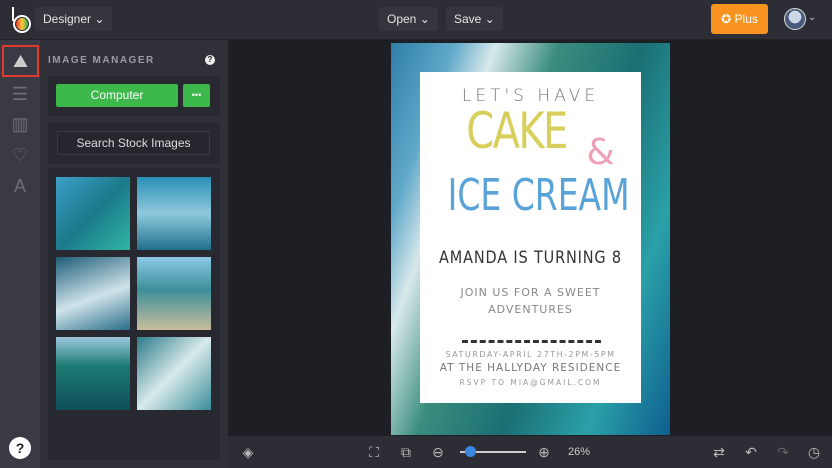  I want to click on rsvp-text: RSVP TO MIA@GMAIL.COM, so click(530, 382).